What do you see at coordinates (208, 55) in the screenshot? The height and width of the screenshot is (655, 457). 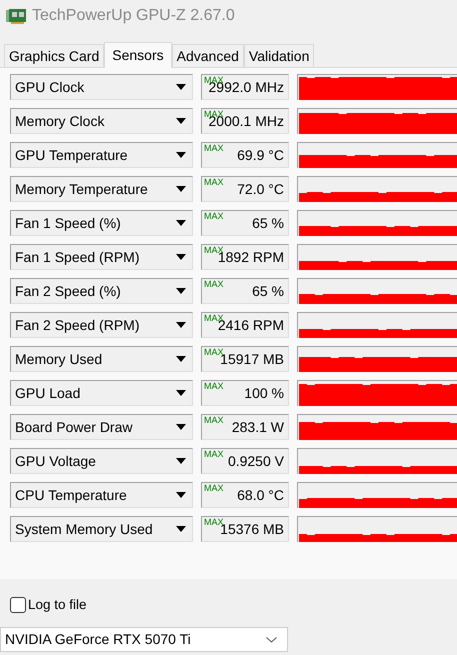 I see `tab: Advanced` at bounding box center [208, 55].